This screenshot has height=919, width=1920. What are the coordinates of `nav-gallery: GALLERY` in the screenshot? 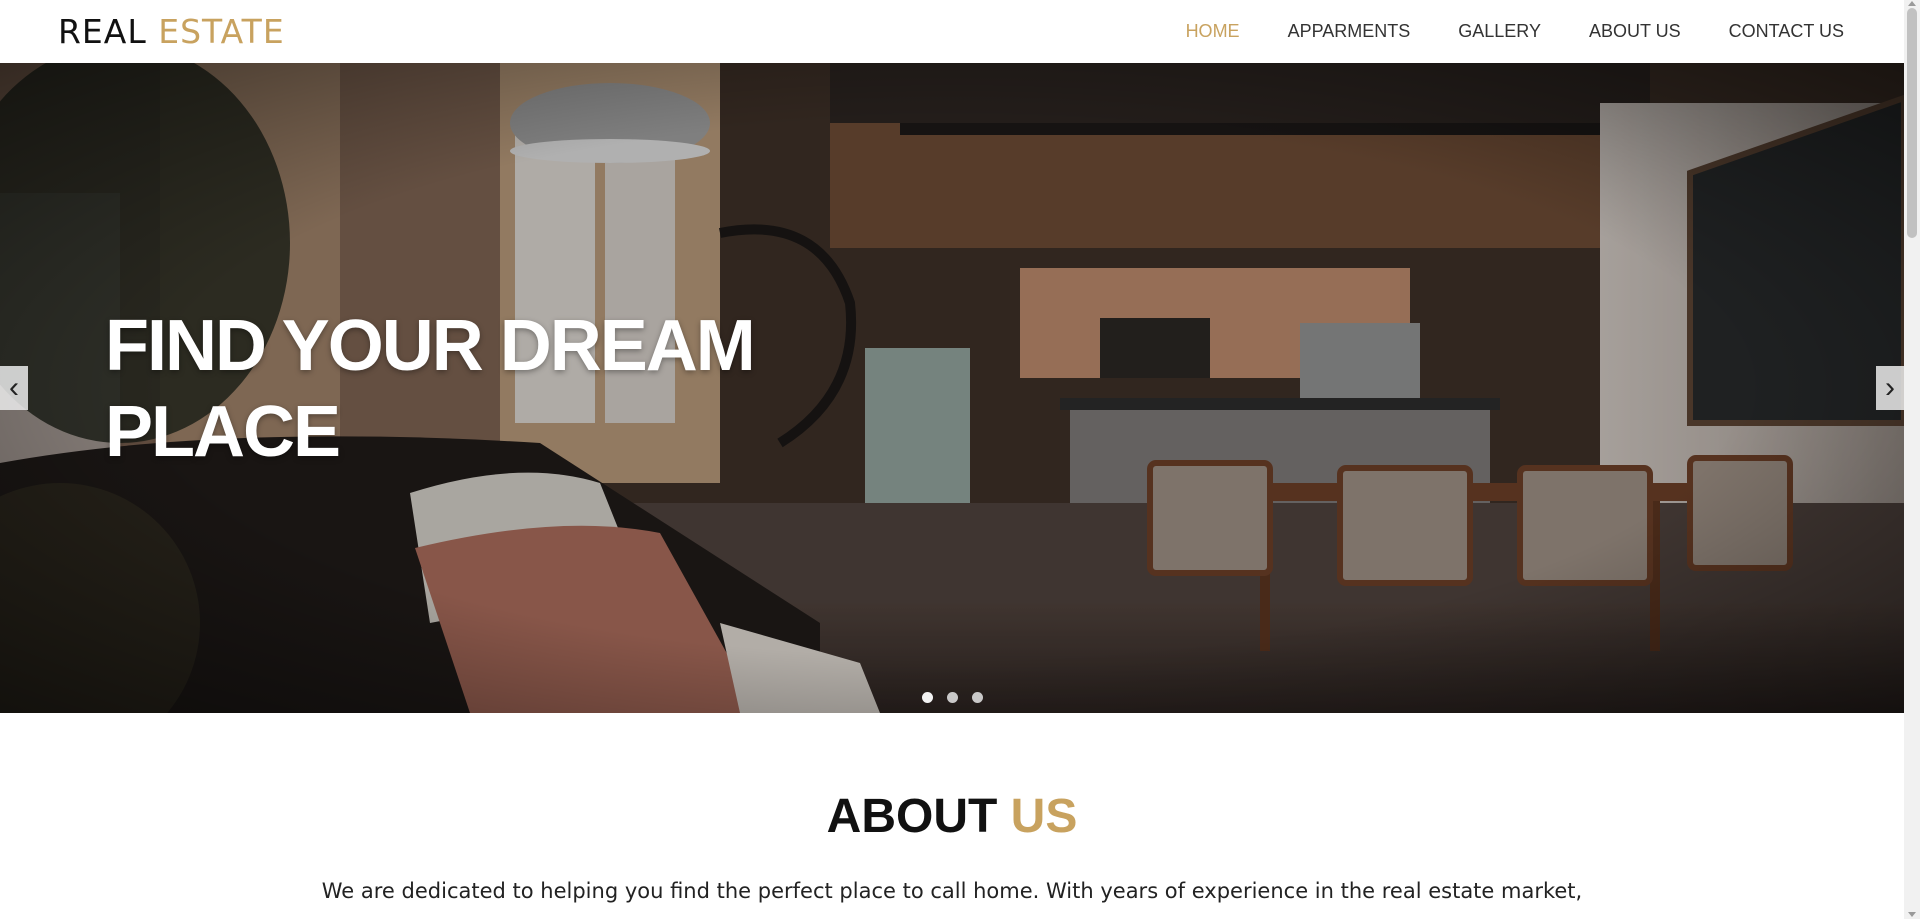 It's located at (1499, 31).